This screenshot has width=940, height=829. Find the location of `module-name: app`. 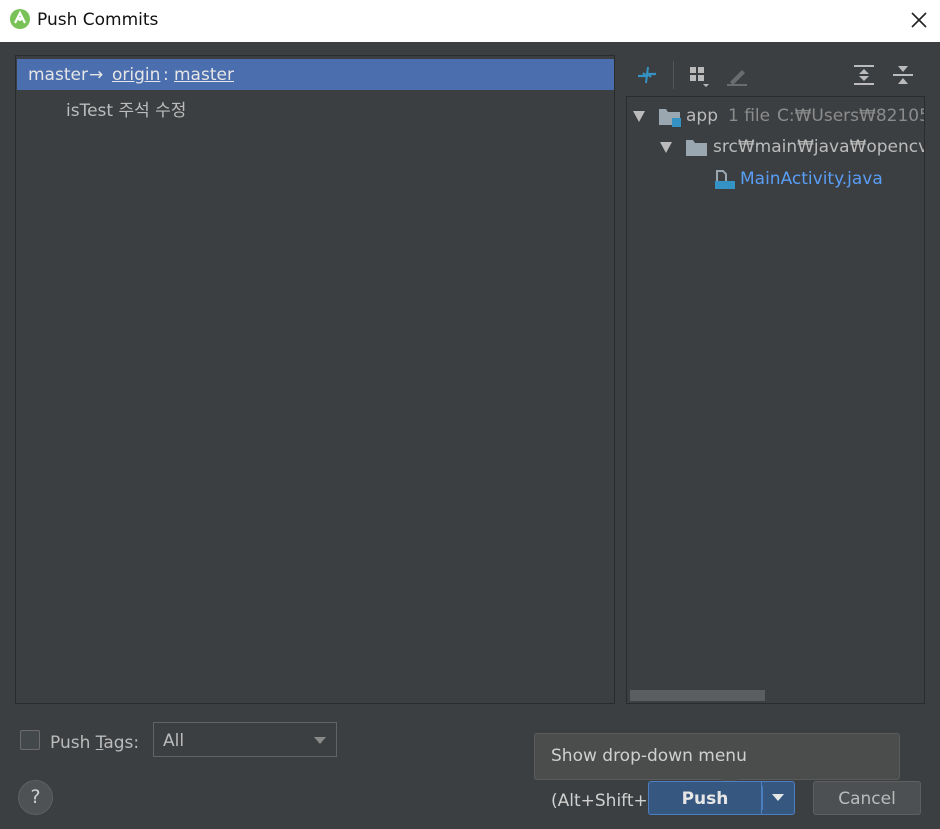

module-name: app is located at coordinates (702, 116).